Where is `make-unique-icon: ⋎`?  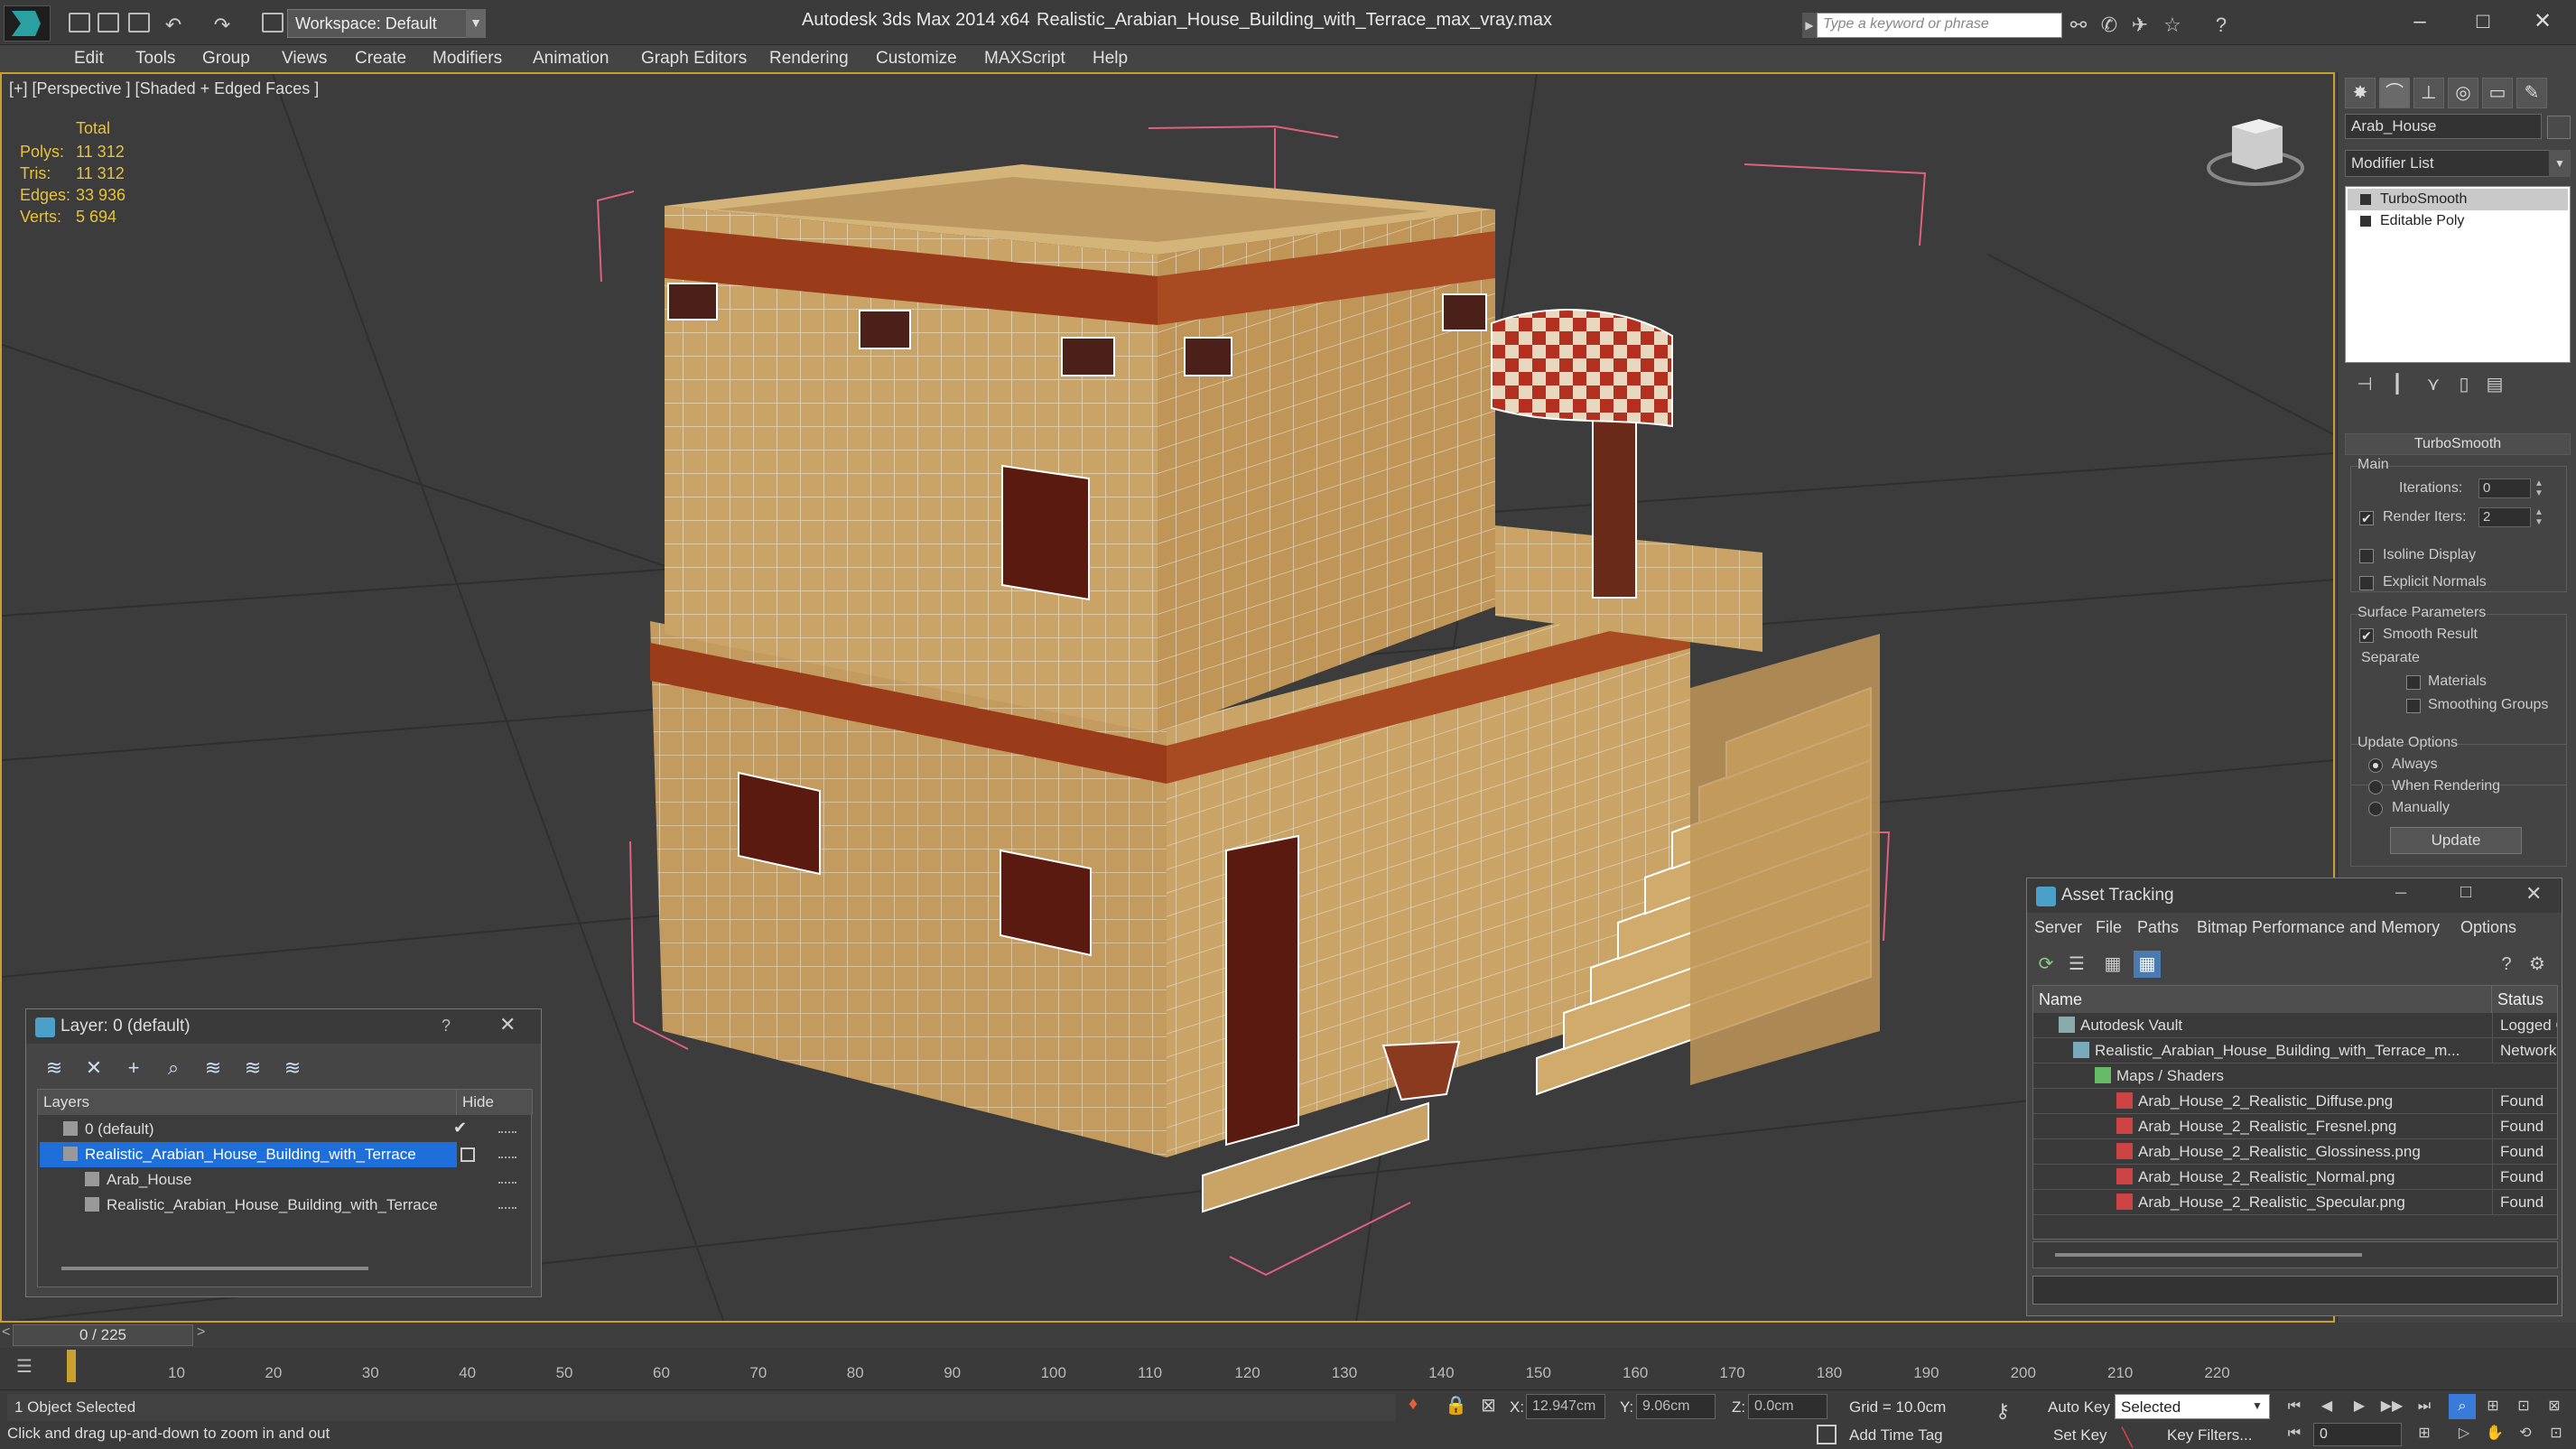
make-unique-icon: ⋎ is located at coordinates (2433, 384).